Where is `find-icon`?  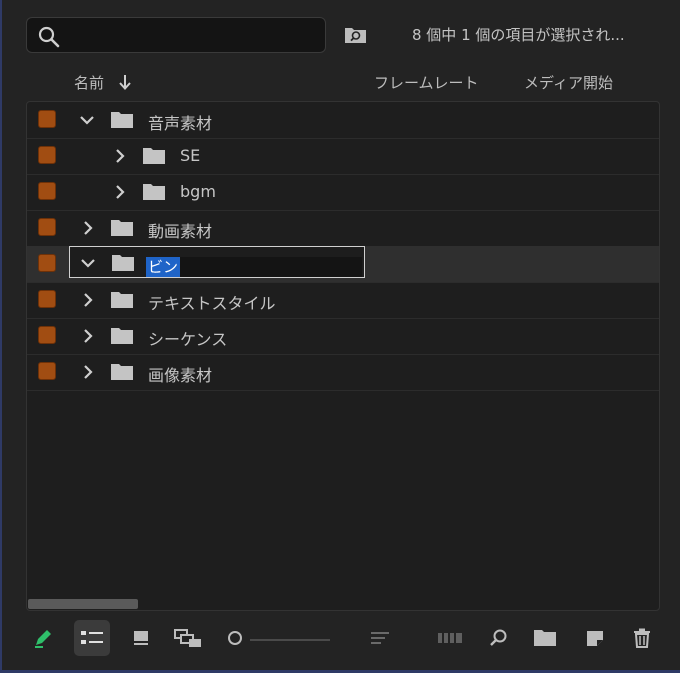 find-icon is located at coordinates (498, 638).